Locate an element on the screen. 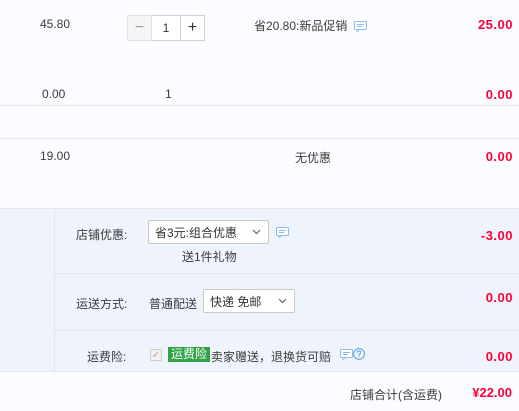 The width and height of the screenshot is (519, 411). shipping-label: 运送方式: is located at coordinates (102, 304).